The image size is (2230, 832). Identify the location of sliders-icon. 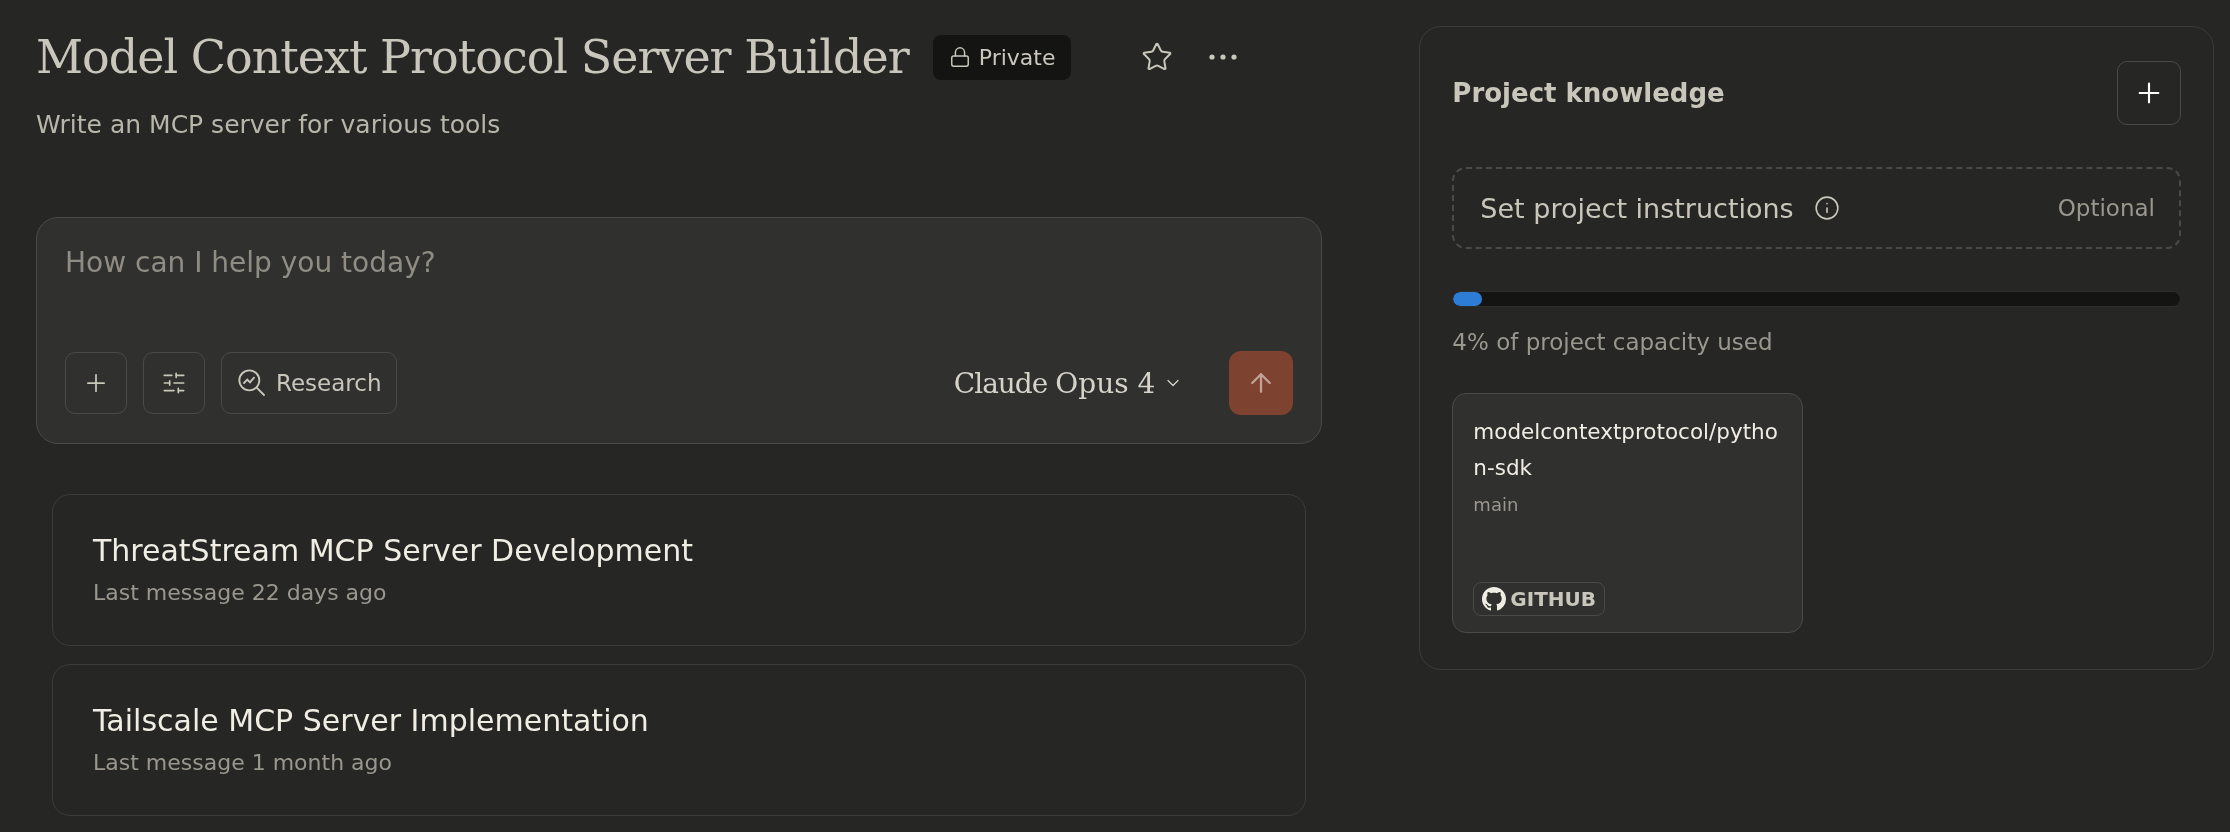
(174, 383).